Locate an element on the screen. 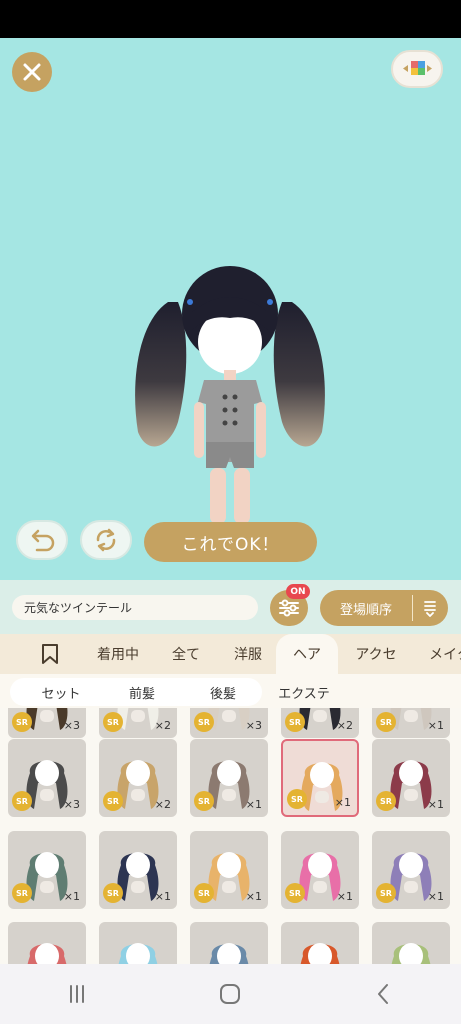 This screenshot has height=1024, width=461. close-icon is located at coordinates (32, 72).